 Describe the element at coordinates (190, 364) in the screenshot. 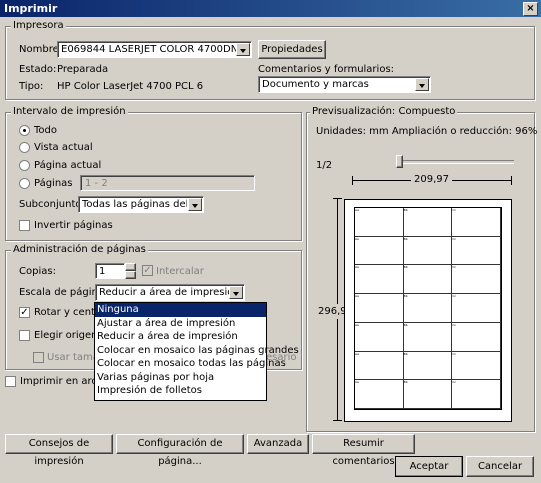

I see `scaling-option: Colocar en mosaico todas las páginas` at that location.